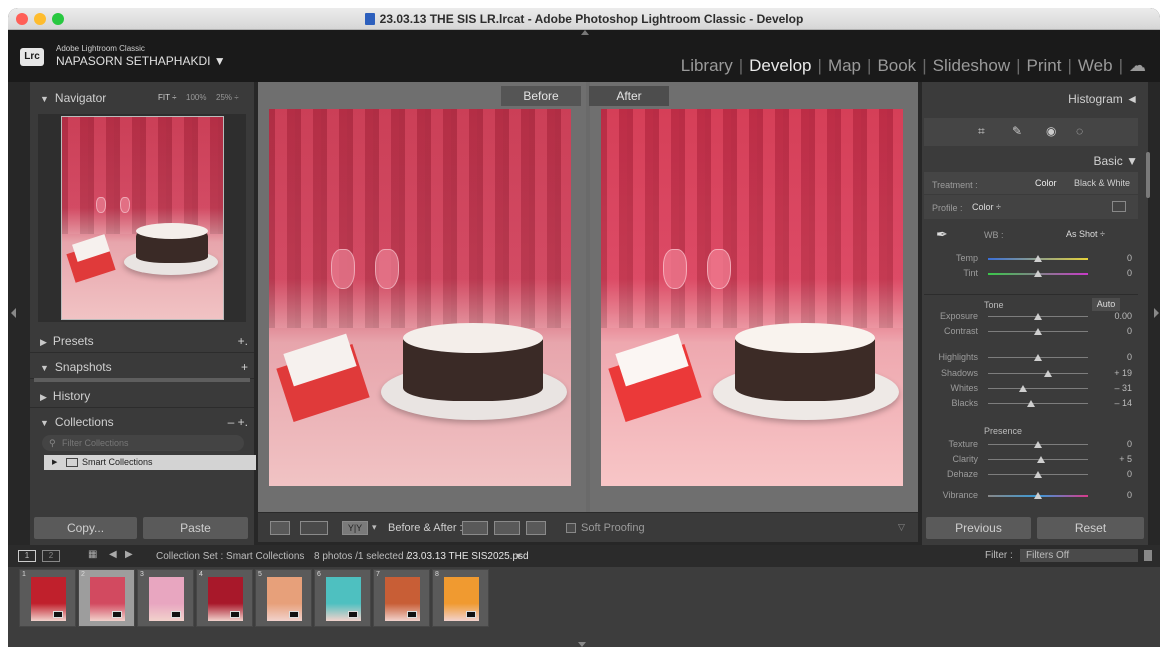  Describe the element at coordinates (518, 556) in the screenshot. I see `file-dropdown-icon: ▾` at that location.